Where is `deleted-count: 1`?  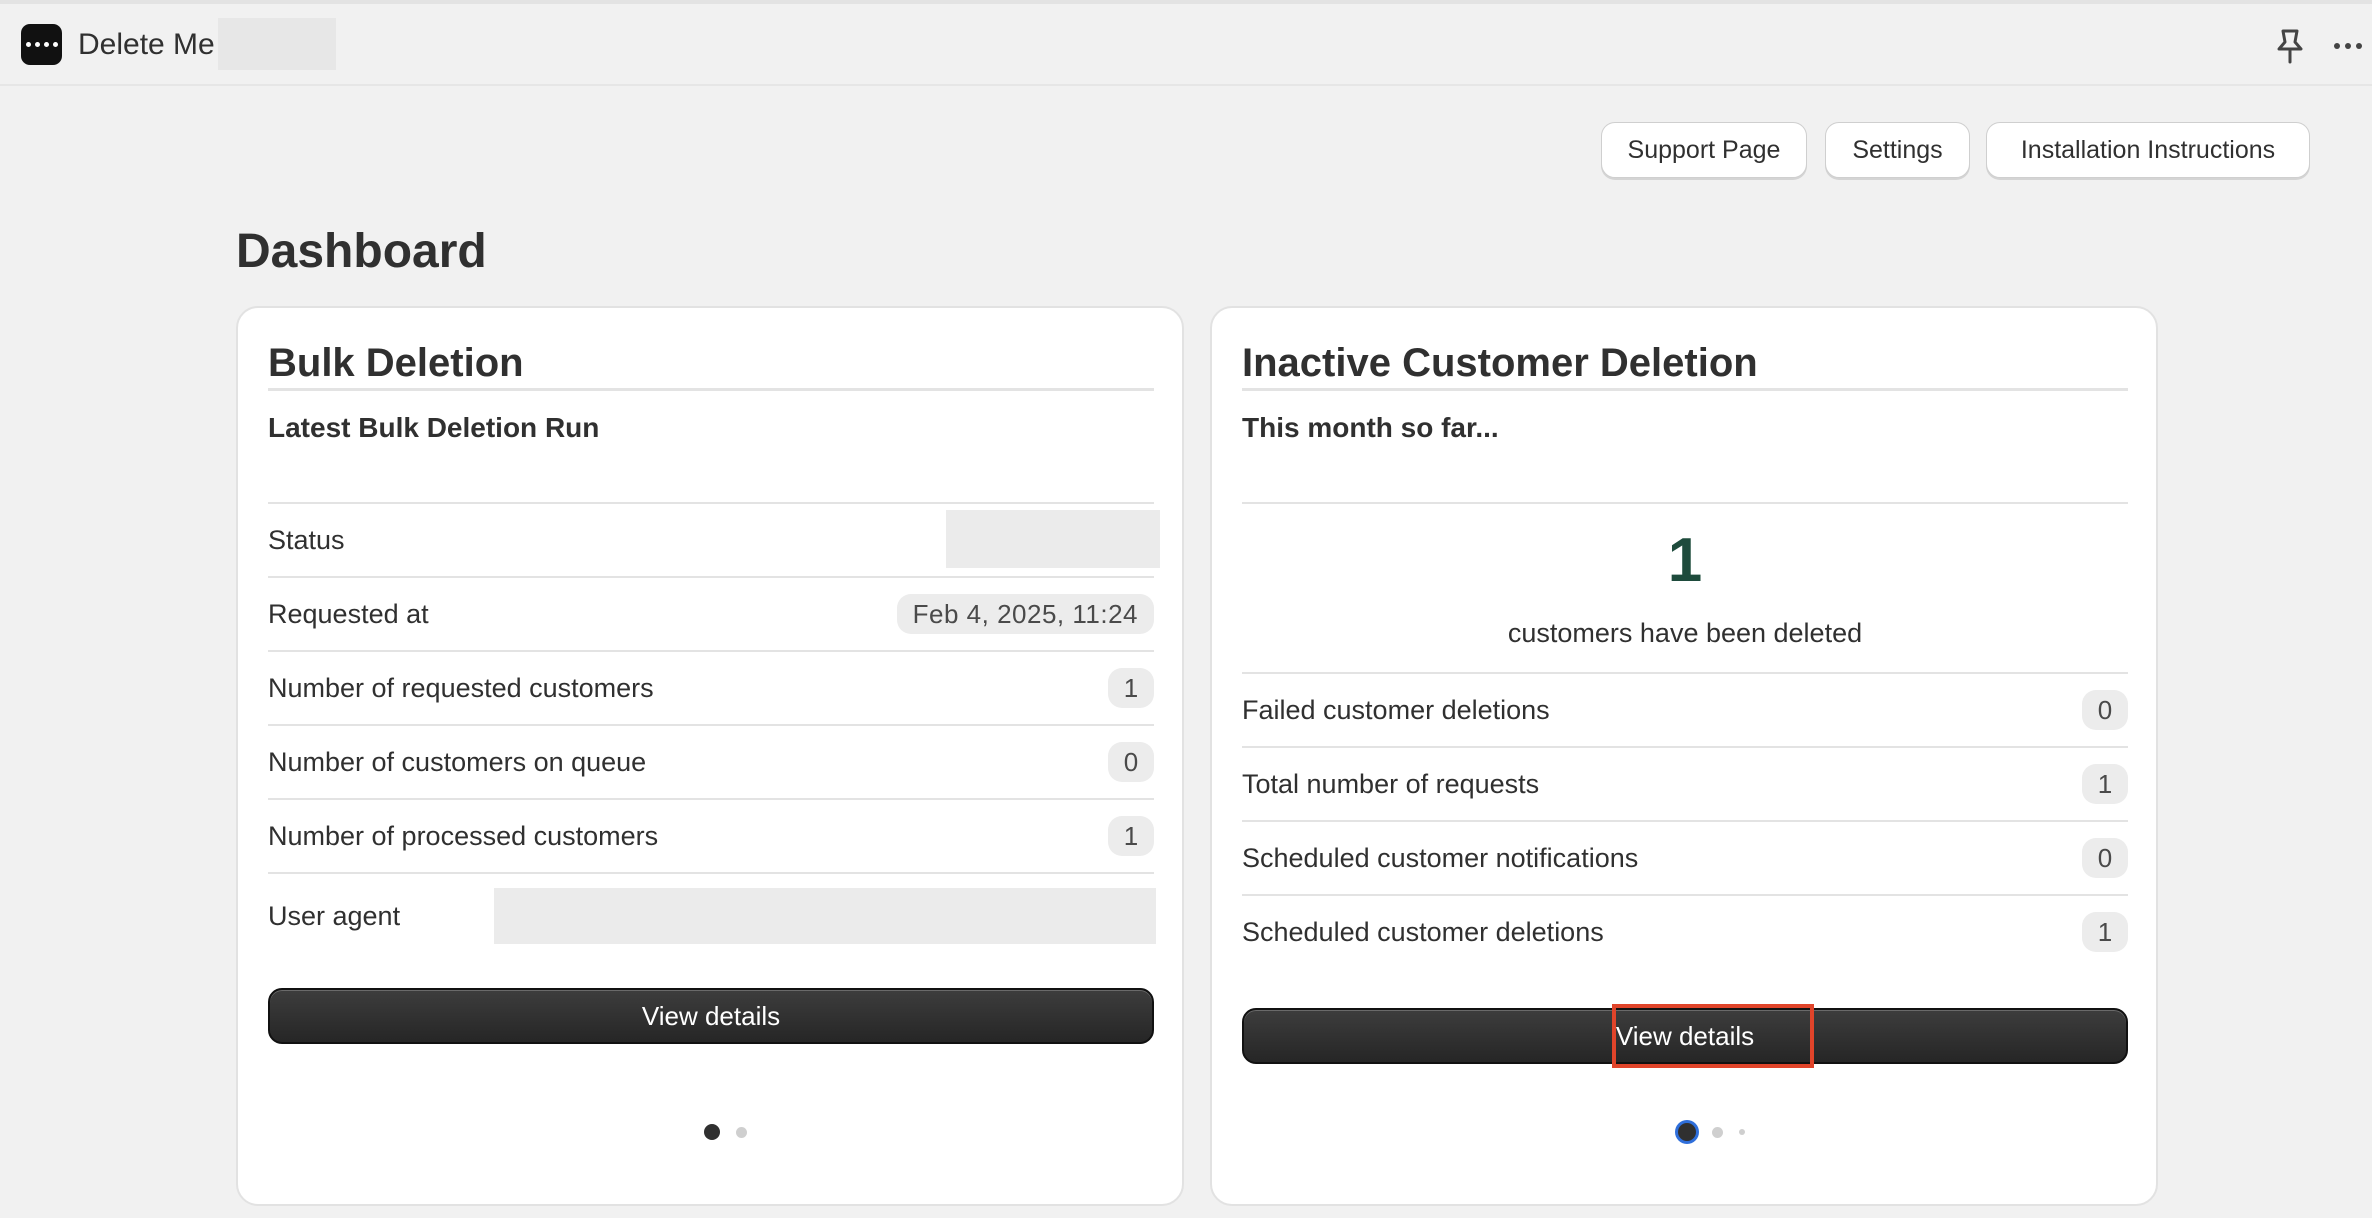
deleted-count: 1 is located at coordinates (1685, 560).